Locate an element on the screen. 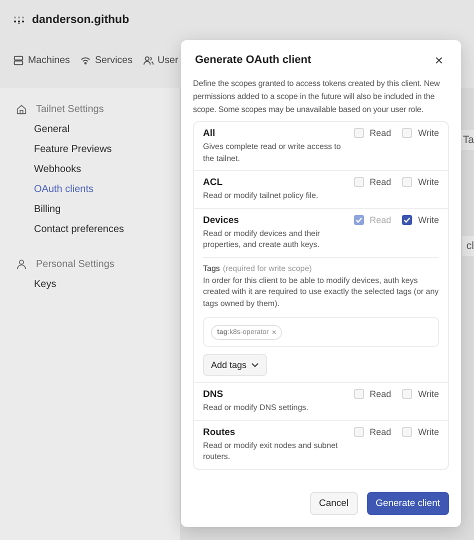  tags-label: Tags is located at coordinates (211, 268).